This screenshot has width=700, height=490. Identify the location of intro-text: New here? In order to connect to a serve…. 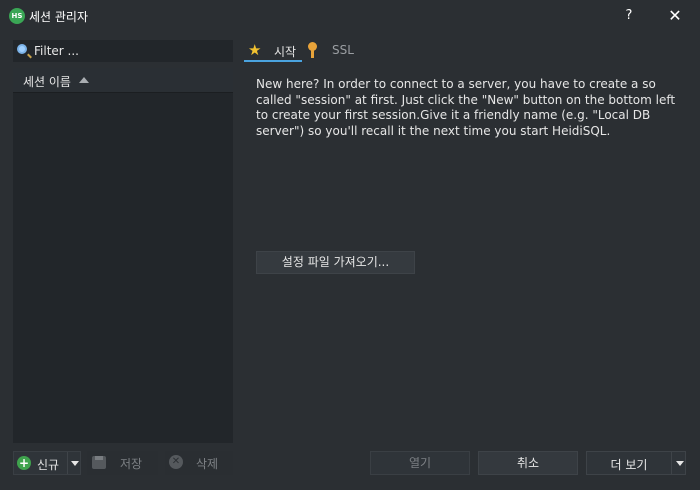
(466, 107).